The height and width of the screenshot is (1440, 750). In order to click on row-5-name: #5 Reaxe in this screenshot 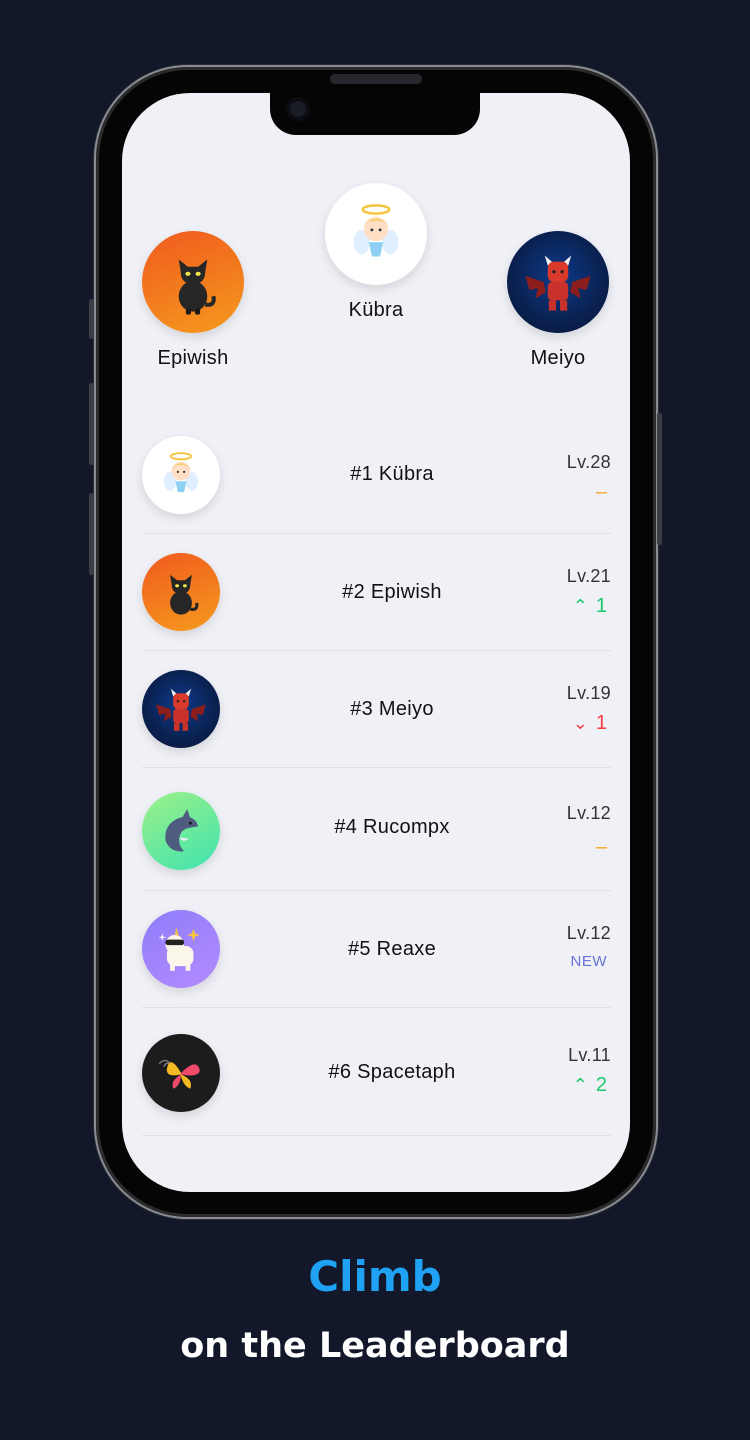, I will do `click(391, 949)`.